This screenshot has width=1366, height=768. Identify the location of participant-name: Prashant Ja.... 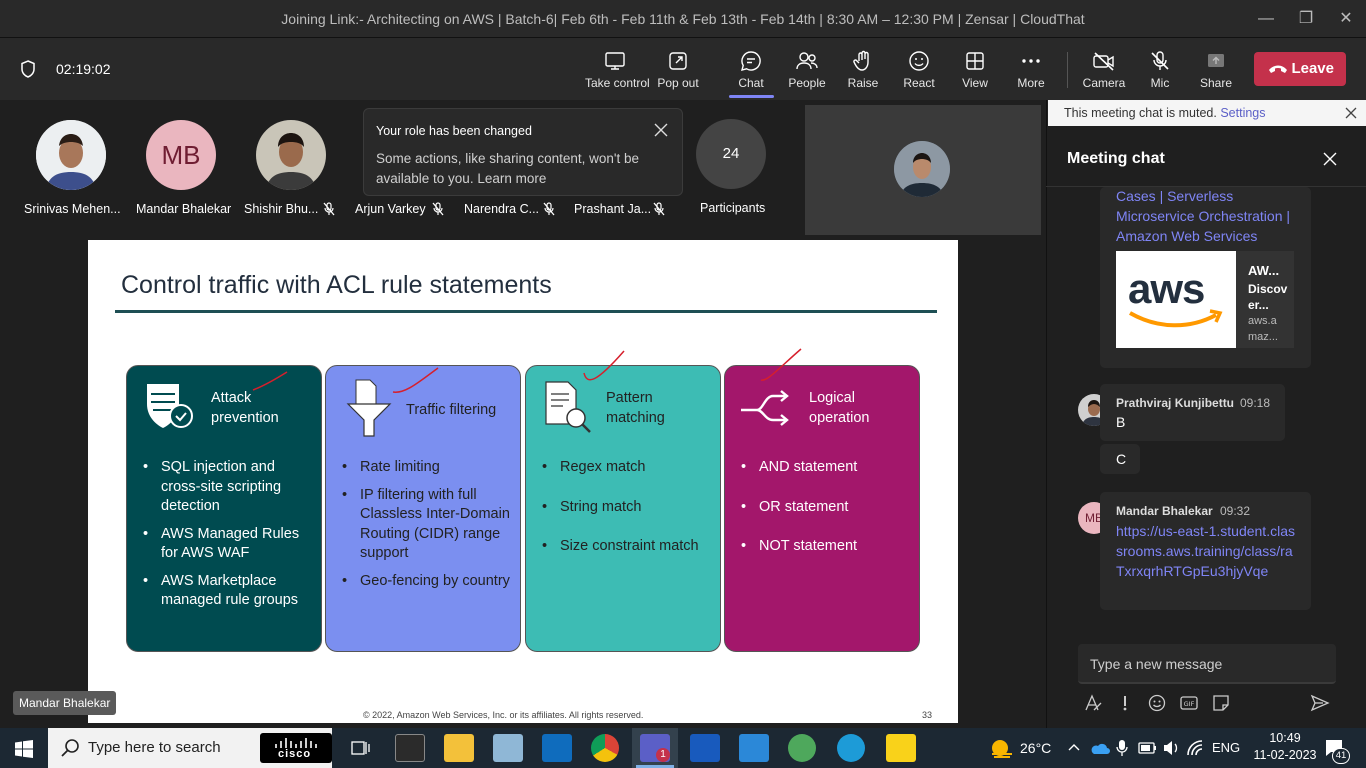
(613, 209).